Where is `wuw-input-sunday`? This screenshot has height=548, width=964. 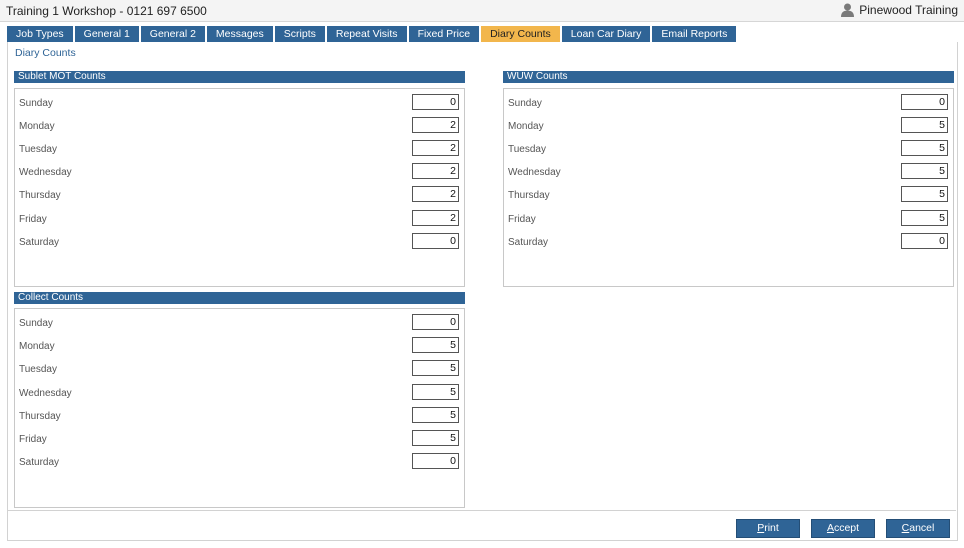
wuw-input-sunday is located at coordinates (924, 102).